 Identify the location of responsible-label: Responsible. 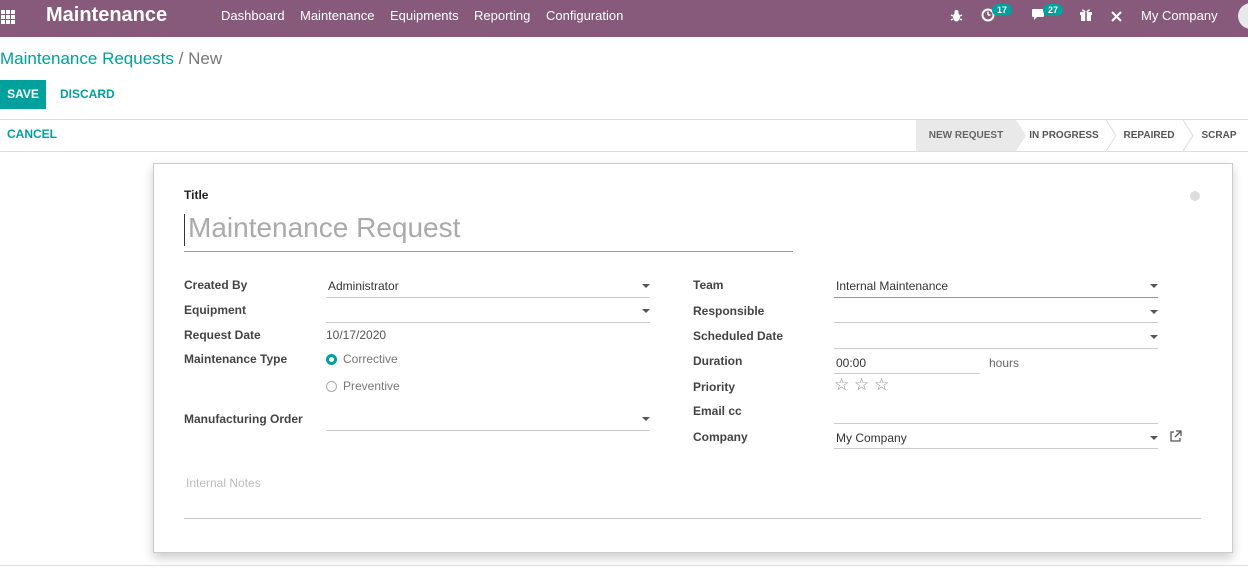
(729, 311).